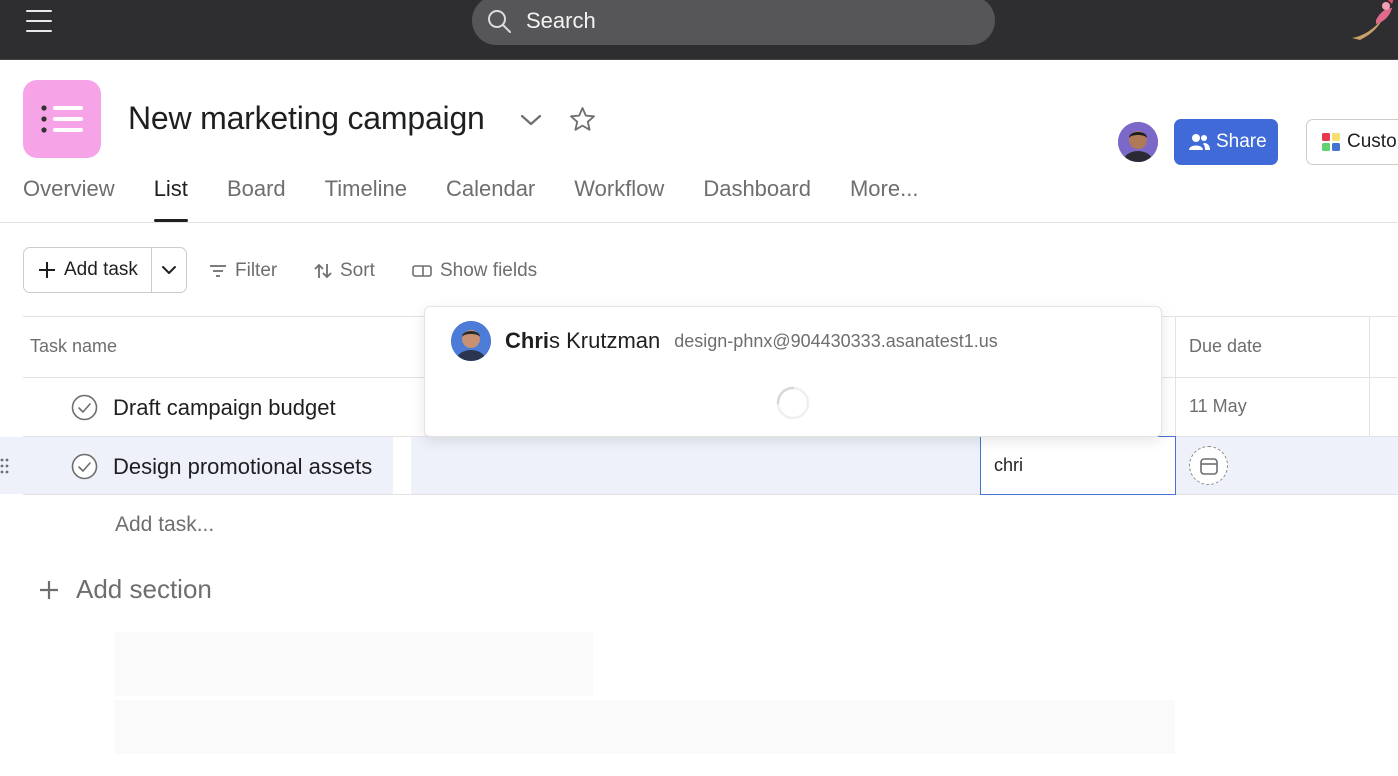  I want to click on add-task-dropdown-button, so click(169, 270).